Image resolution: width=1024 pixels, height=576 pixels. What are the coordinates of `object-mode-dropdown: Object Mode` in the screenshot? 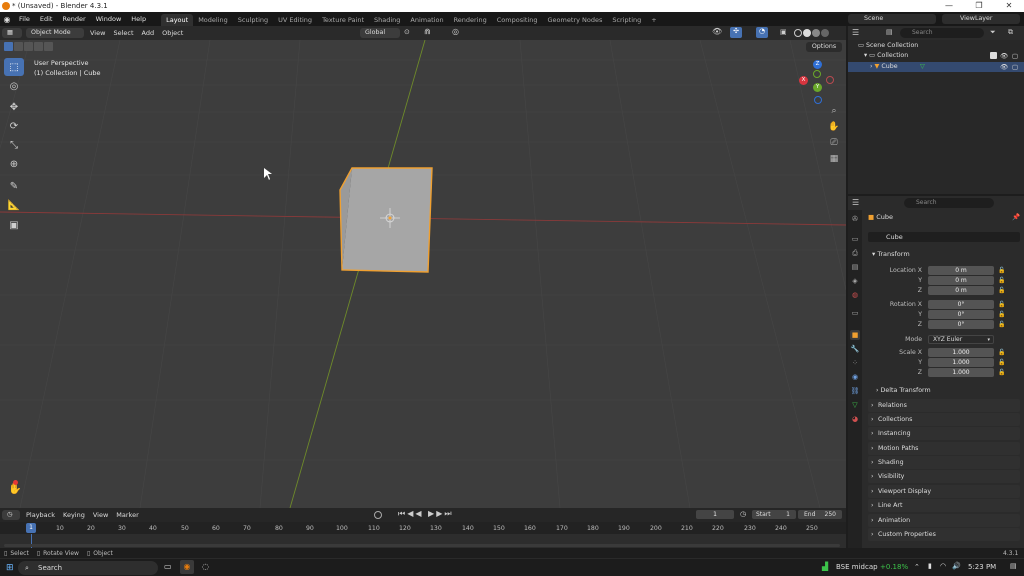 It's located at (55, 33).